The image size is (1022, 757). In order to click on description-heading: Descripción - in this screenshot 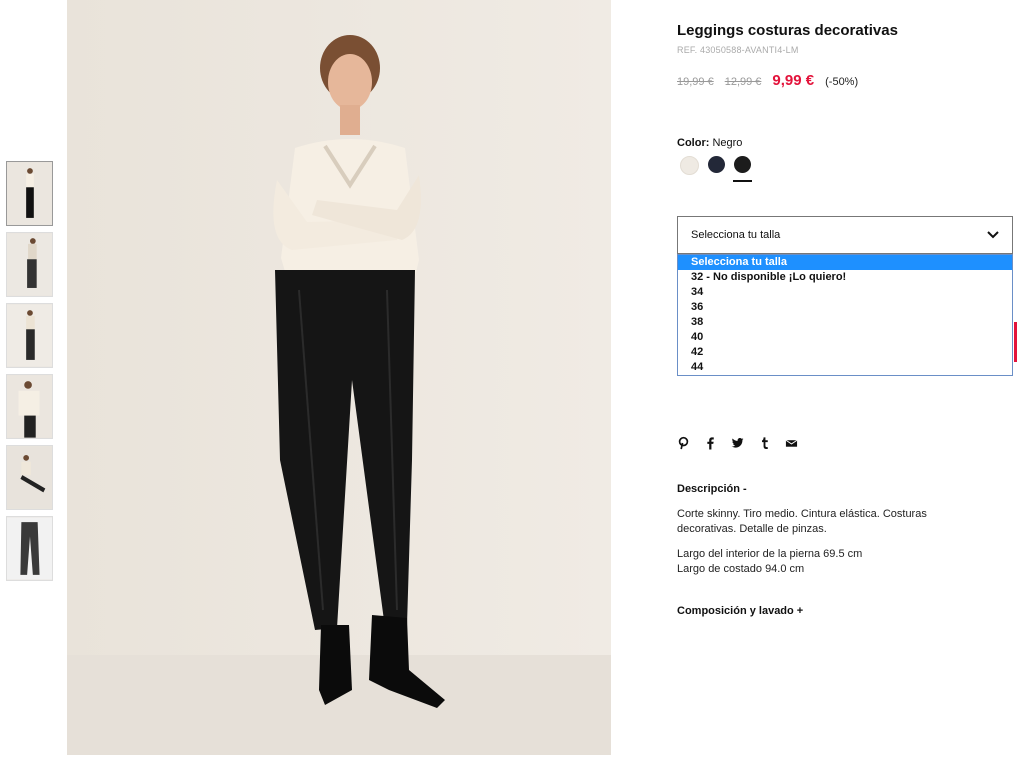, I will do `click(712, 489)`.